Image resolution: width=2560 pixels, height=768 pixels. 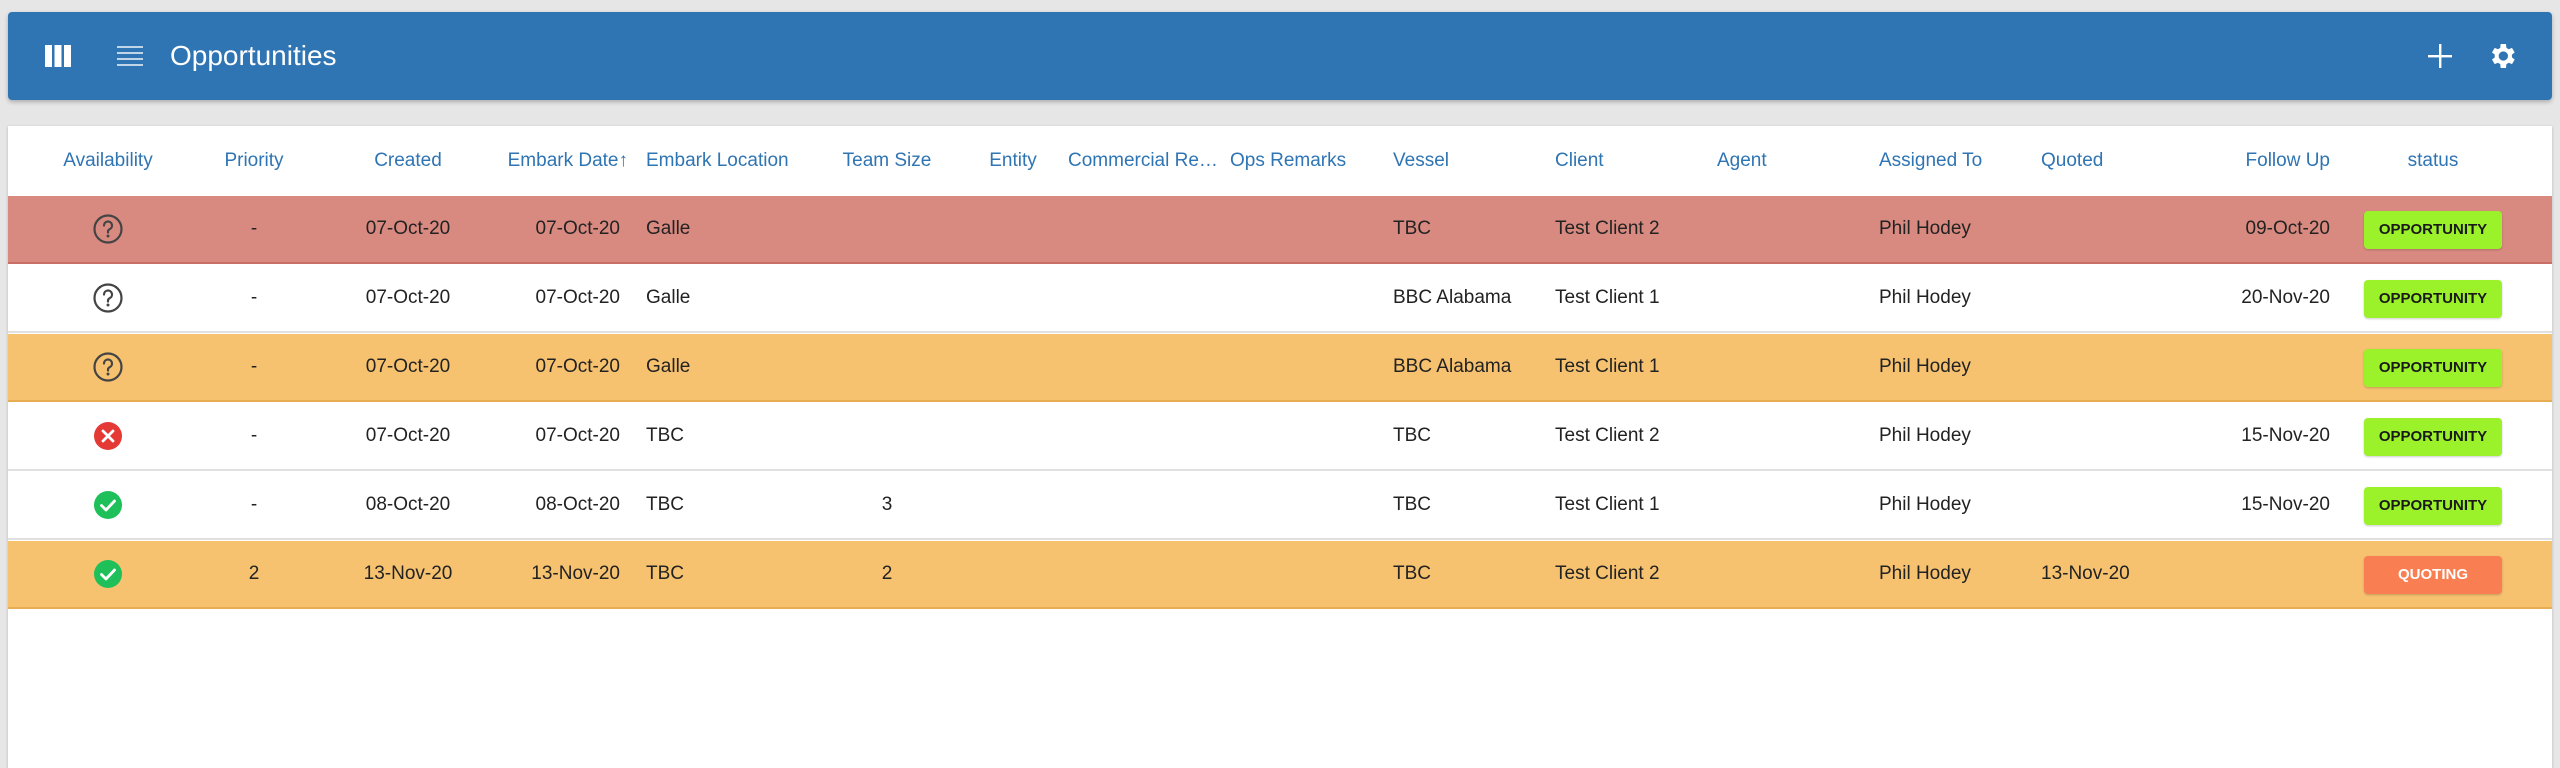 What do you see at coordinates (887, 504) in the screenshot?
I see `cell-team-size: 3` at bounding box center [887, 504].